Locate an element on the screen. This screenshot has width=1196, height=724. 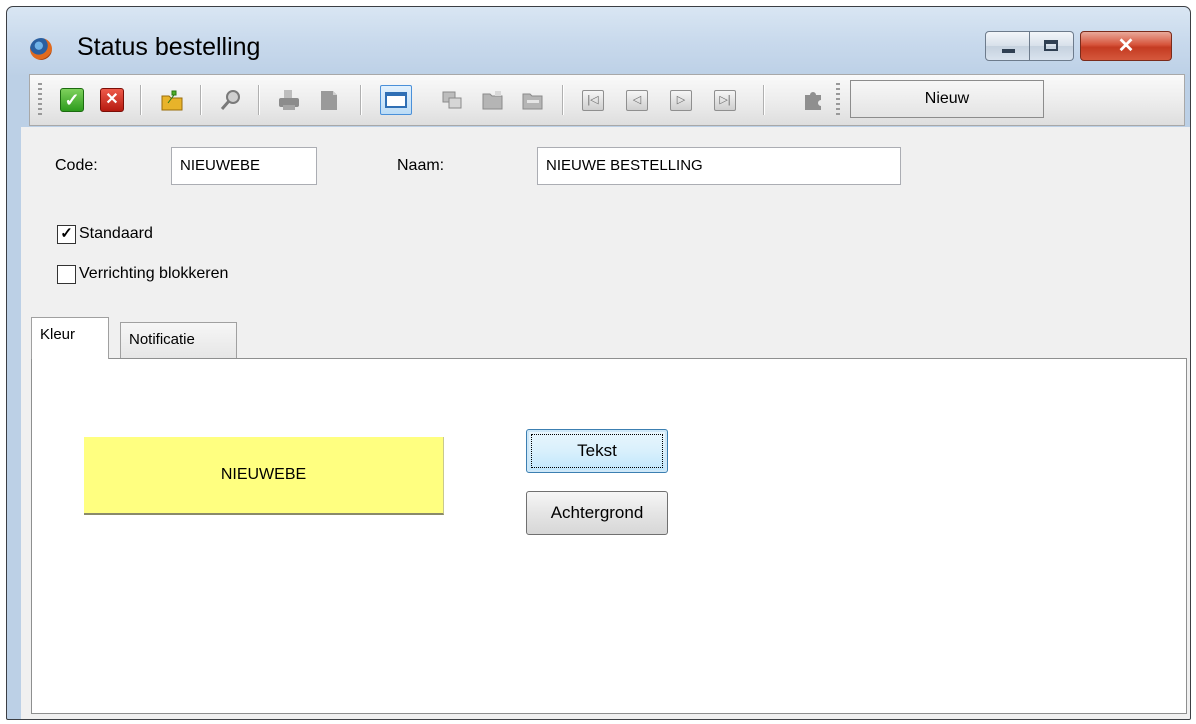
copy-icon is located at coordinates (452, 100).